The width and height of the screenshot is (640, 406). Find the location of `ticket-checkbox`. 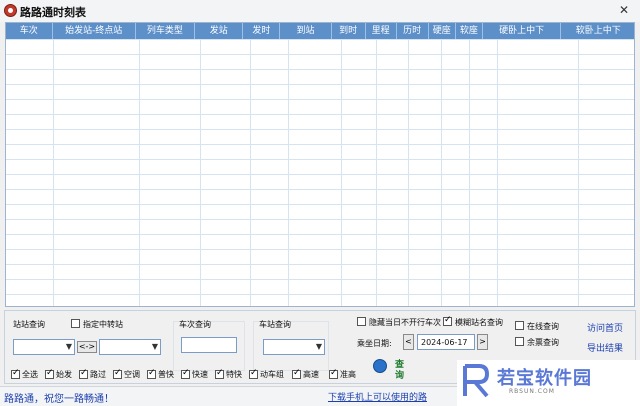

ticket-checkbox is located at coordinates (519, 341).